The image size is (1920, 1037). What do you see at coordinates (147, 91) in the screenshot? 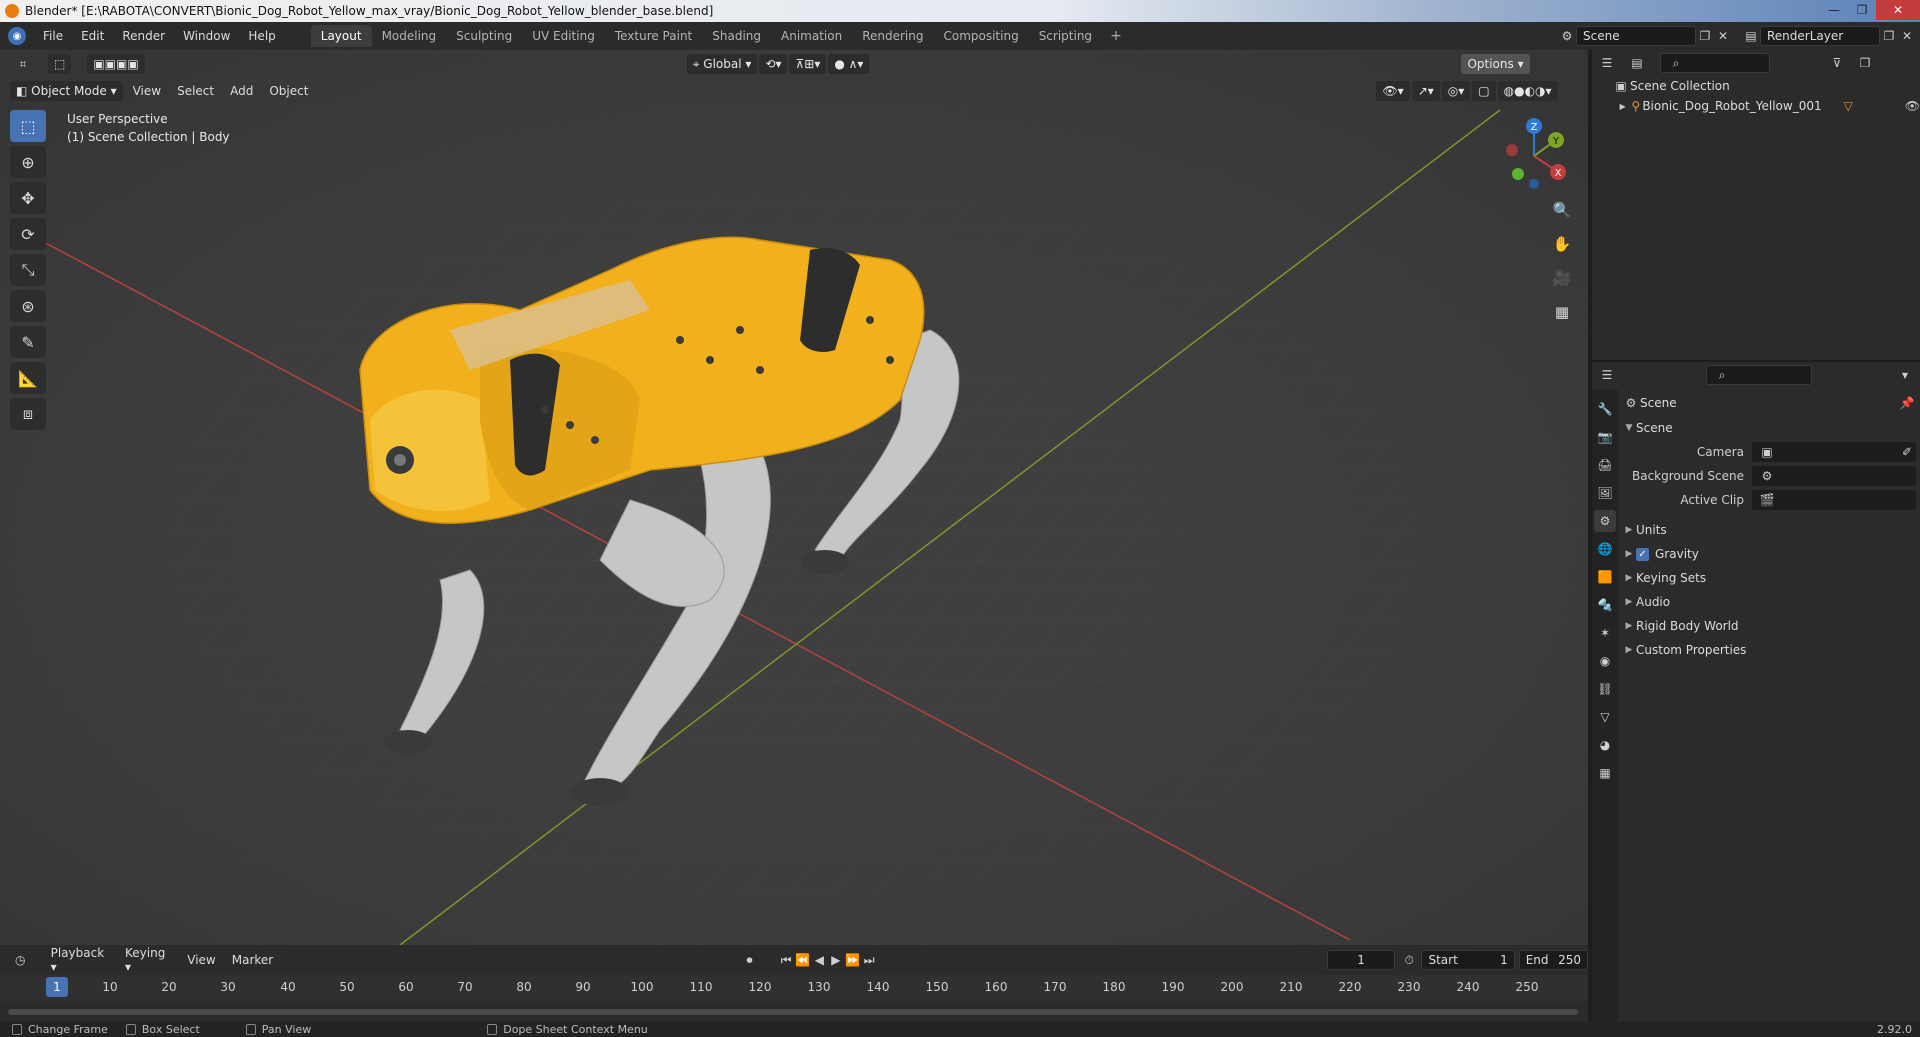
I see `viewport-menu-view: View` at bounding box center [147, 91].